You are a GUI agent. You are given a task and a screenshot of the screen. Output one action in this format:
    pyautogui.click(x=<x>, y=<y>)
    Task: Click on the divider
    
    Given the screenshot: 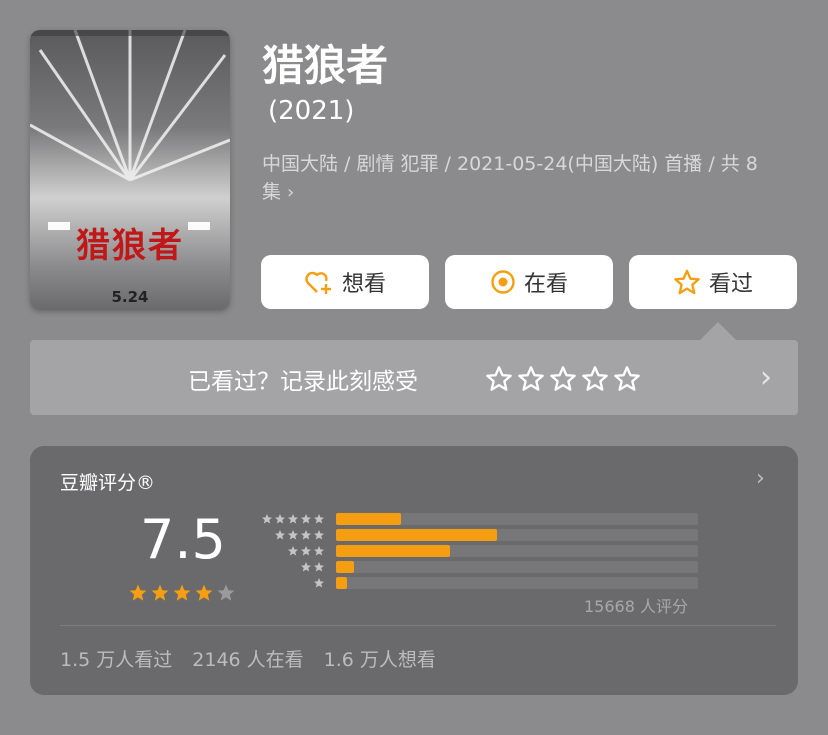 What is the action you would take?
    pyautogui.click(x=418, y=625)
    